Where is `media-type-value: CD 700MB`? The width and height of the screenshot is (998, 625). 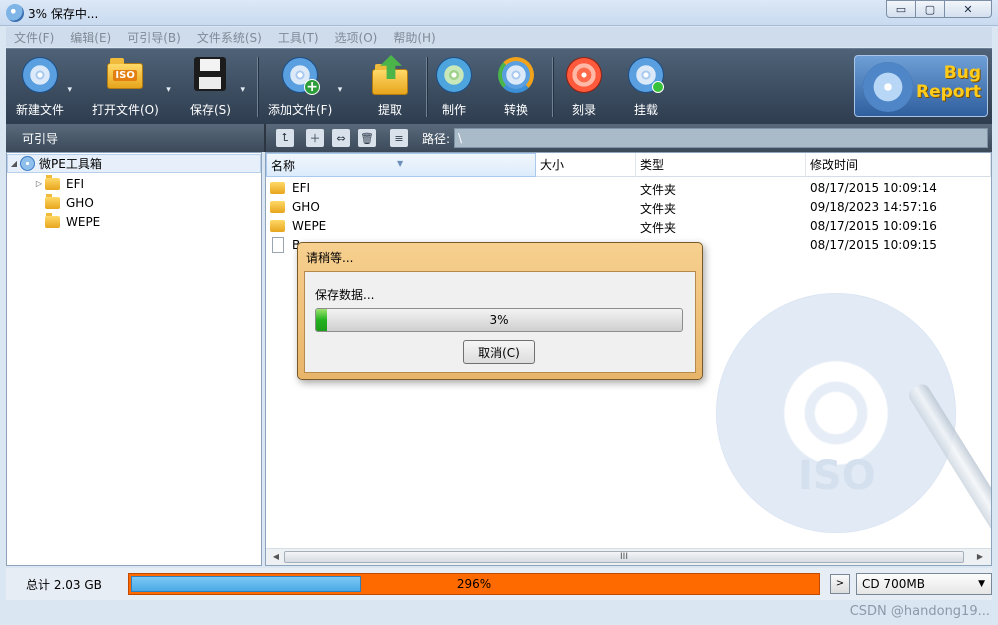 media-type-value: CD 700MB is located at coordinates (893, 584).